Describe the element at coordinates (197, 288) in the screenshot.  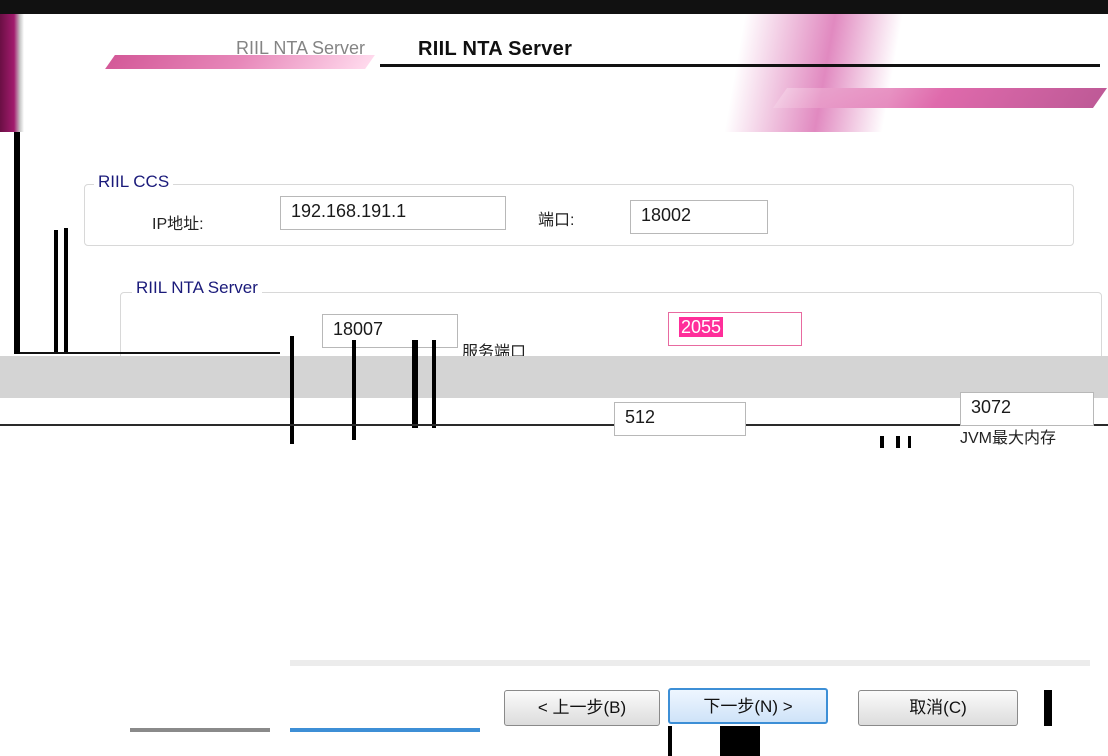
I see `nta-group-legend: RIIL NTA Server` at that location.